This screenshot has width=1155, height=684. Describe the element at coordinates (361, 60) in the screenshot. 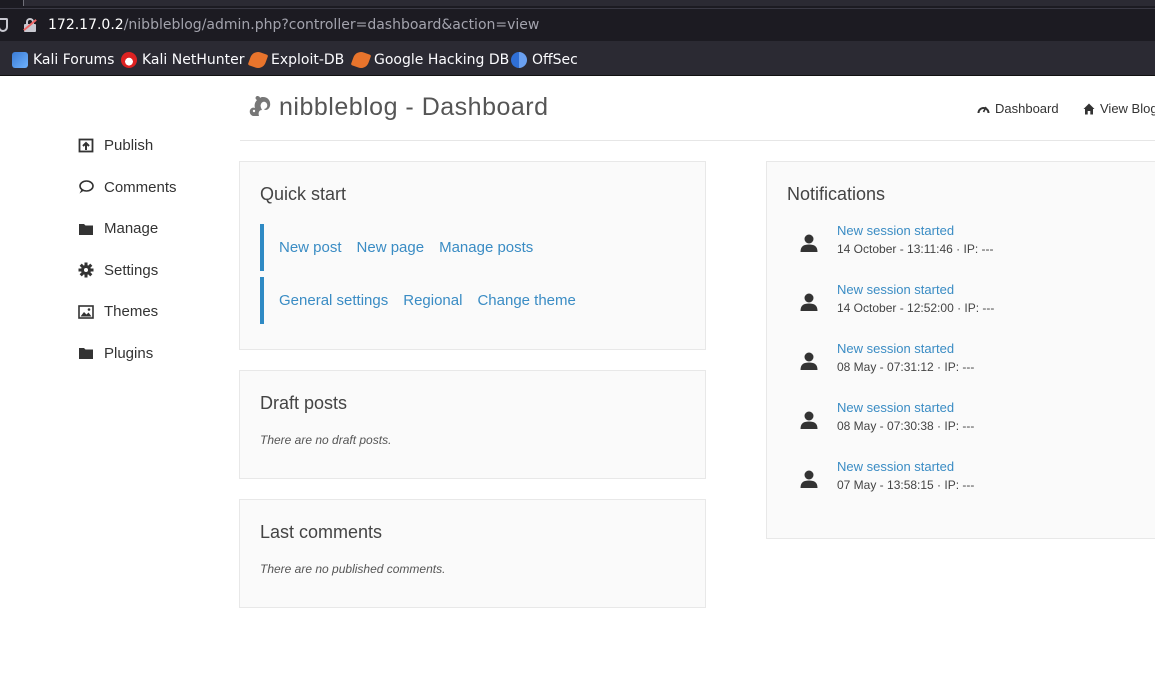

I see `ghdb-icon` at that location.